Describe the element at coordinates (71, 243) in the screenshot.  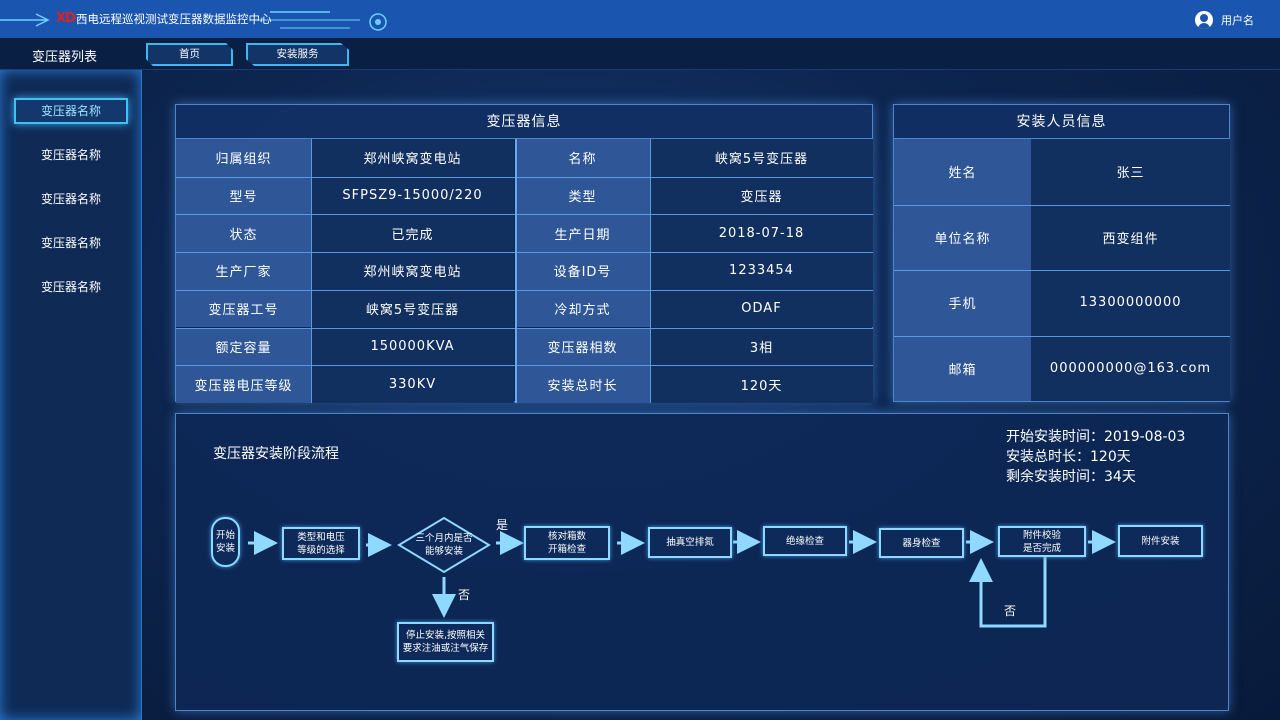
I see `sidebar-item-transformer-4: 变压器名称` at that location.